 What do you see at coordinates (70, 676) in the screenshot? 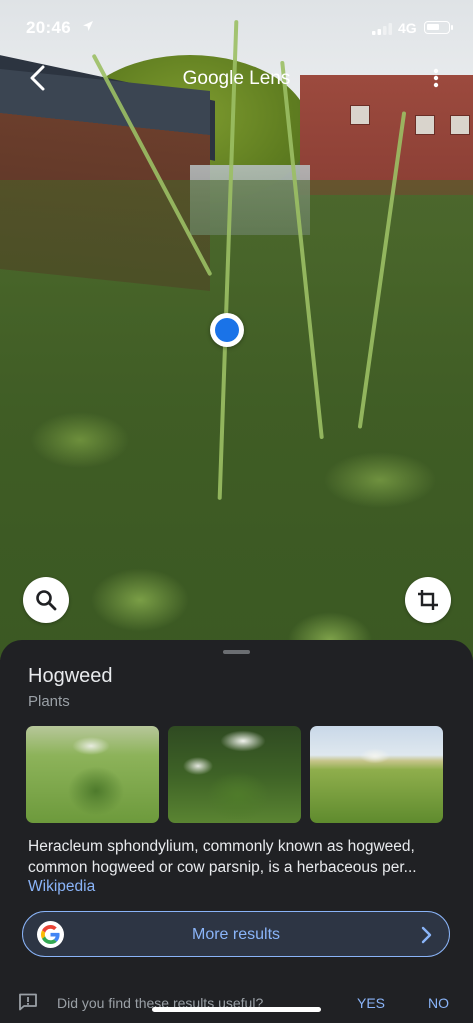
I see `result-title: Hogweed` at bounding box center [70, 676].